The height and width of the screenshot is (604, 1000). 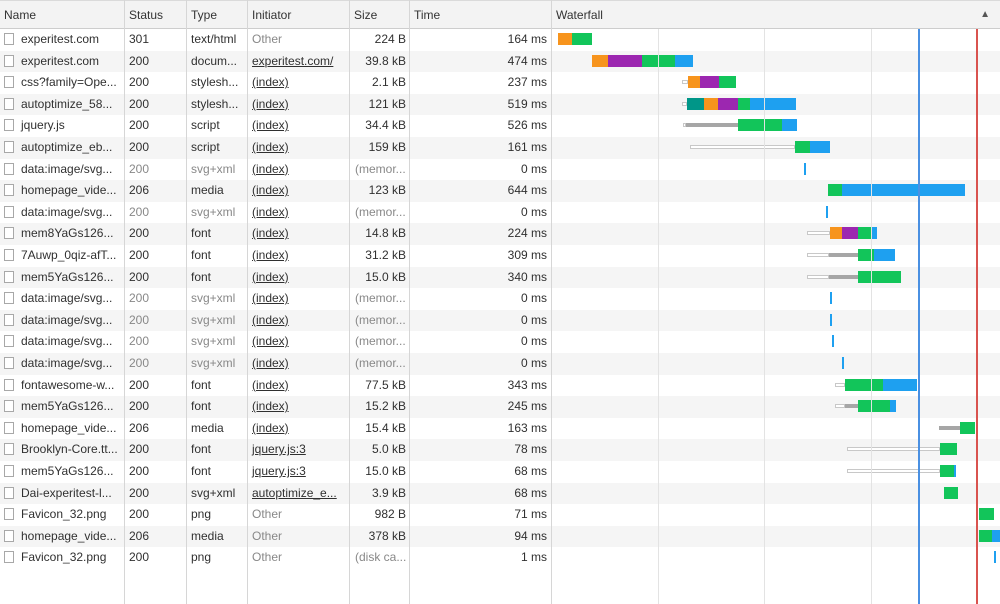 What do you see at coordinates (500, 558) in the screenshot?
I see `table-row: Favicon_32.png 200 png Other (disk ca... 1 ms` at bounding box center [500, 558].